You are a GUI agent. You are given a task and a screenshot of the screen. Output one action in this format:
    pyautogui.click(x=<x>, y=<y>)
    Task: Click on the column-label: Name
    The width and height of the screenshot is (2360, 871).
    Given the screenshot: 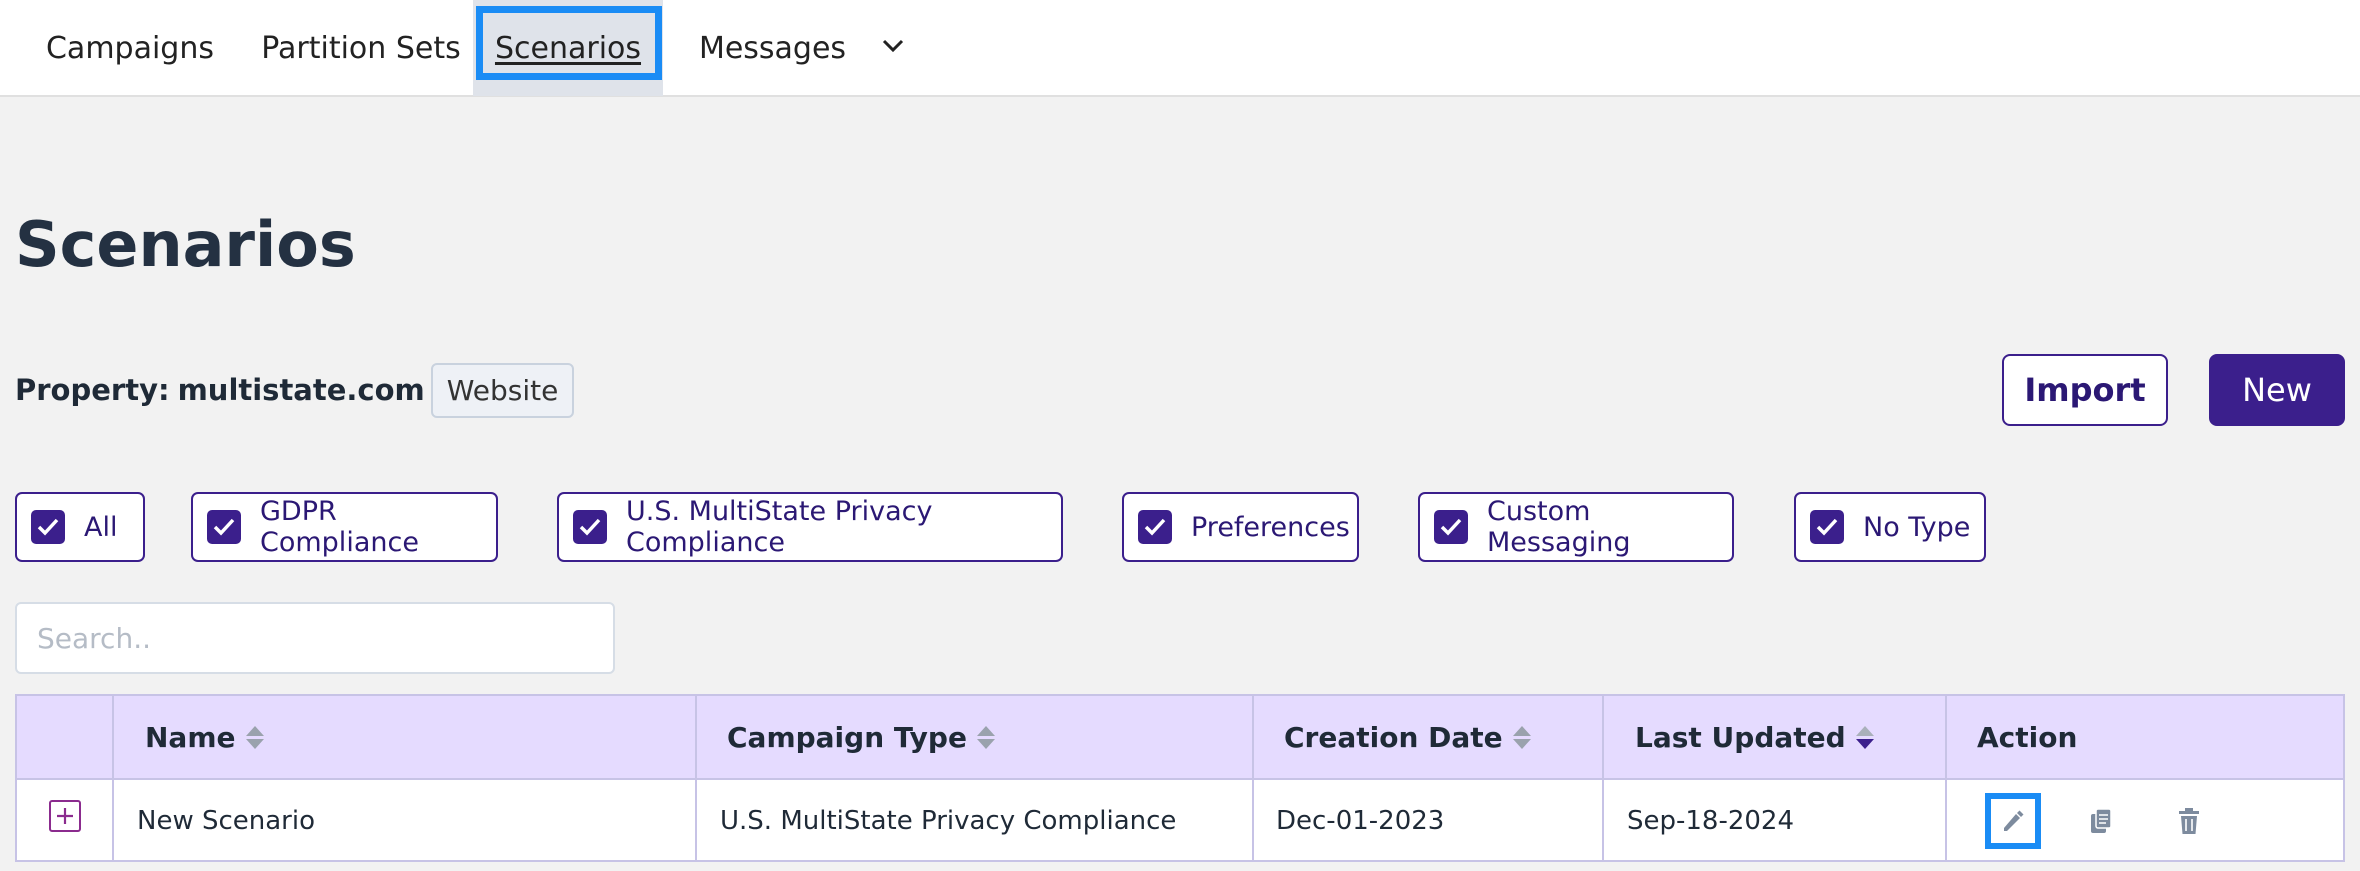 What is the action you would take?
    pyautogui.click(x=190, y=737)
    